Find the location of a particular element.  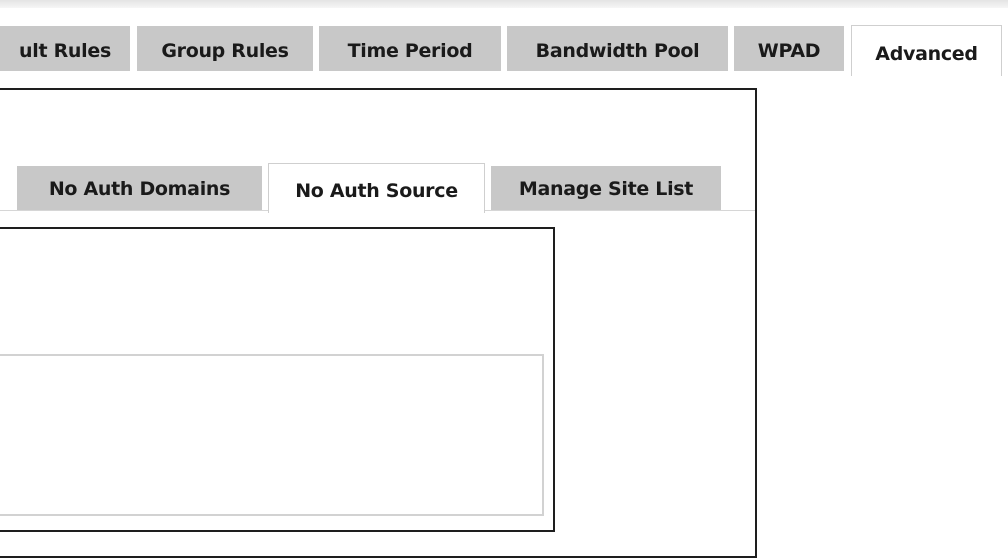

tab-bandwidth-pool: Bandwidth Pool is located at coordinates (617, 48).